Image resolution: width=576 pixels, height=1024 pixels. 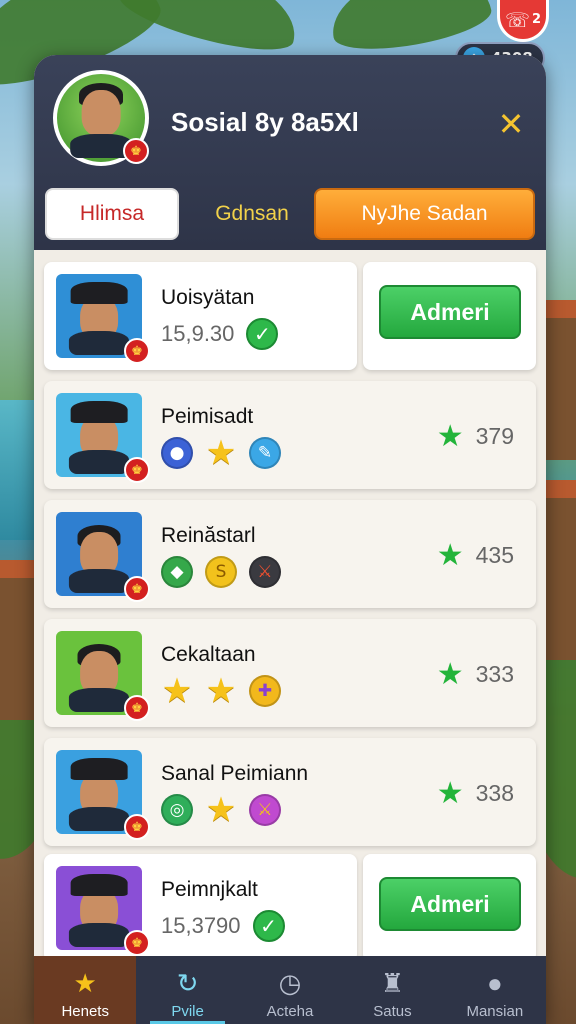 I want to click on list-item: ♚ Peimisadt ● ★ ✎ ★ 379, so click(x=290, y=435).